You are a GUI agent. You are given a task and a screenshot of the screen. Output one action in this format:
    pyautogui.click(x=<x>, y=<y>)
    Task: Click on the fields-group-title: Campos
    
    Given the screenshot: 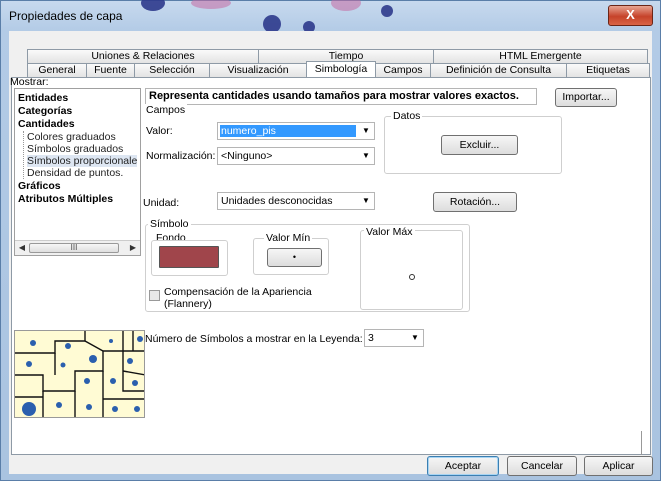 What is the action you would take?
    pyautogui.click(x=166, y=110)
    